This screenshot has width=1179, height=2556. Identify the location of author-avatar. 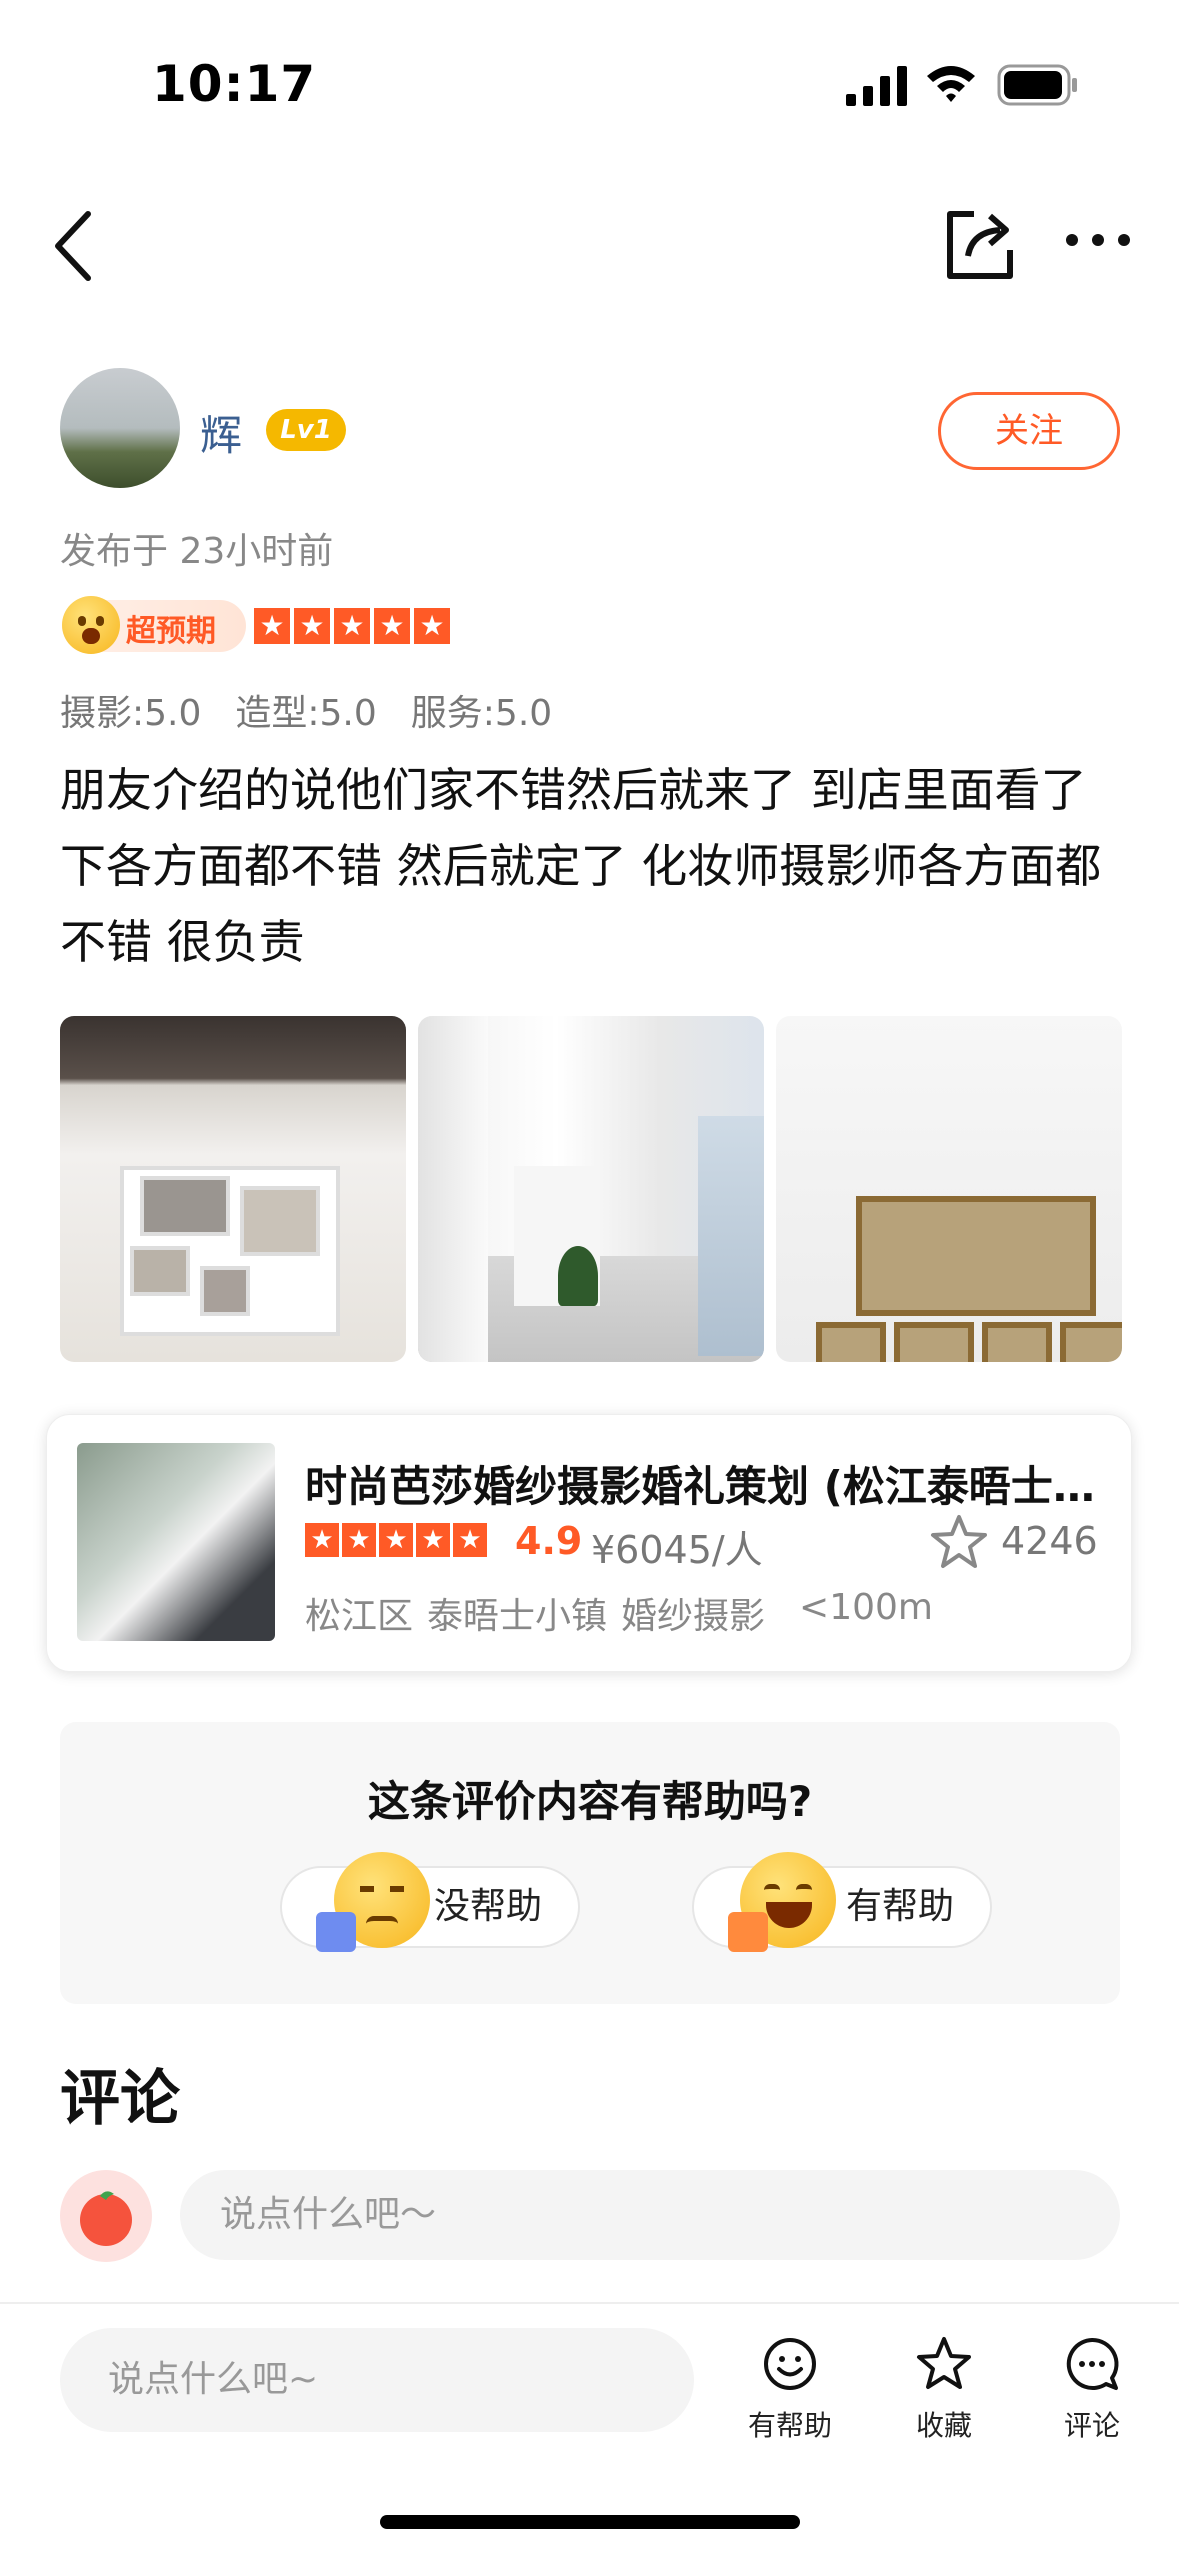
(120, 428).